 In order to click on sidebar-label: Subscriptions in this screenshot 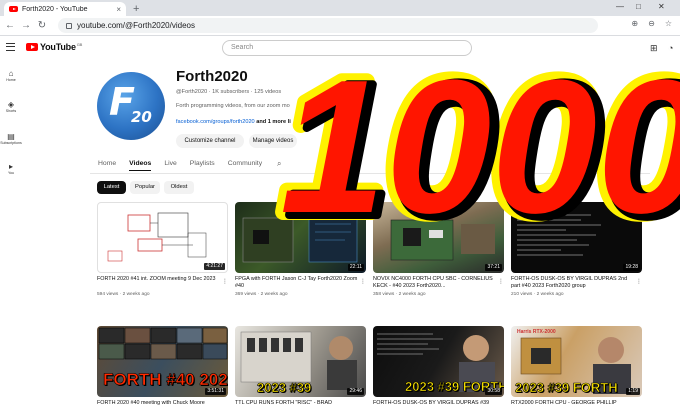, I will do `click(11, 143)`.